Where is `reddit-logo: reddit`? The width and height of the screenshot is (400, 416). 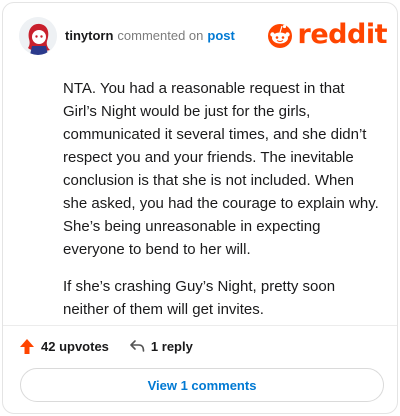 reddit-logo: reddit is located at coordinates (327, 35).